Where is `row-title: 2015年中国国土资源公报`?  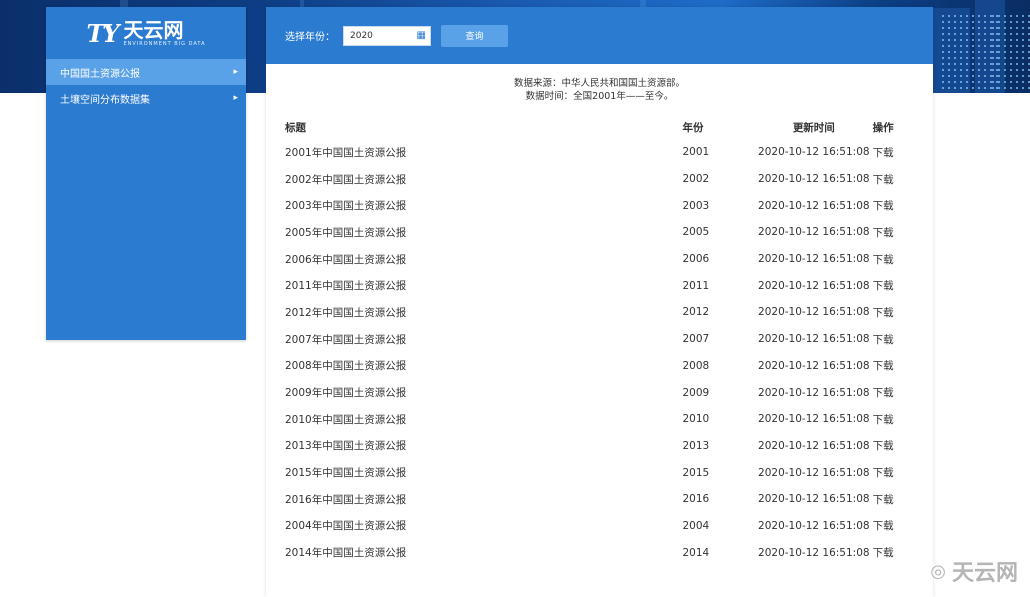
row-title: 2015年中国国土资源公报 is located at coordinates (346, 473).